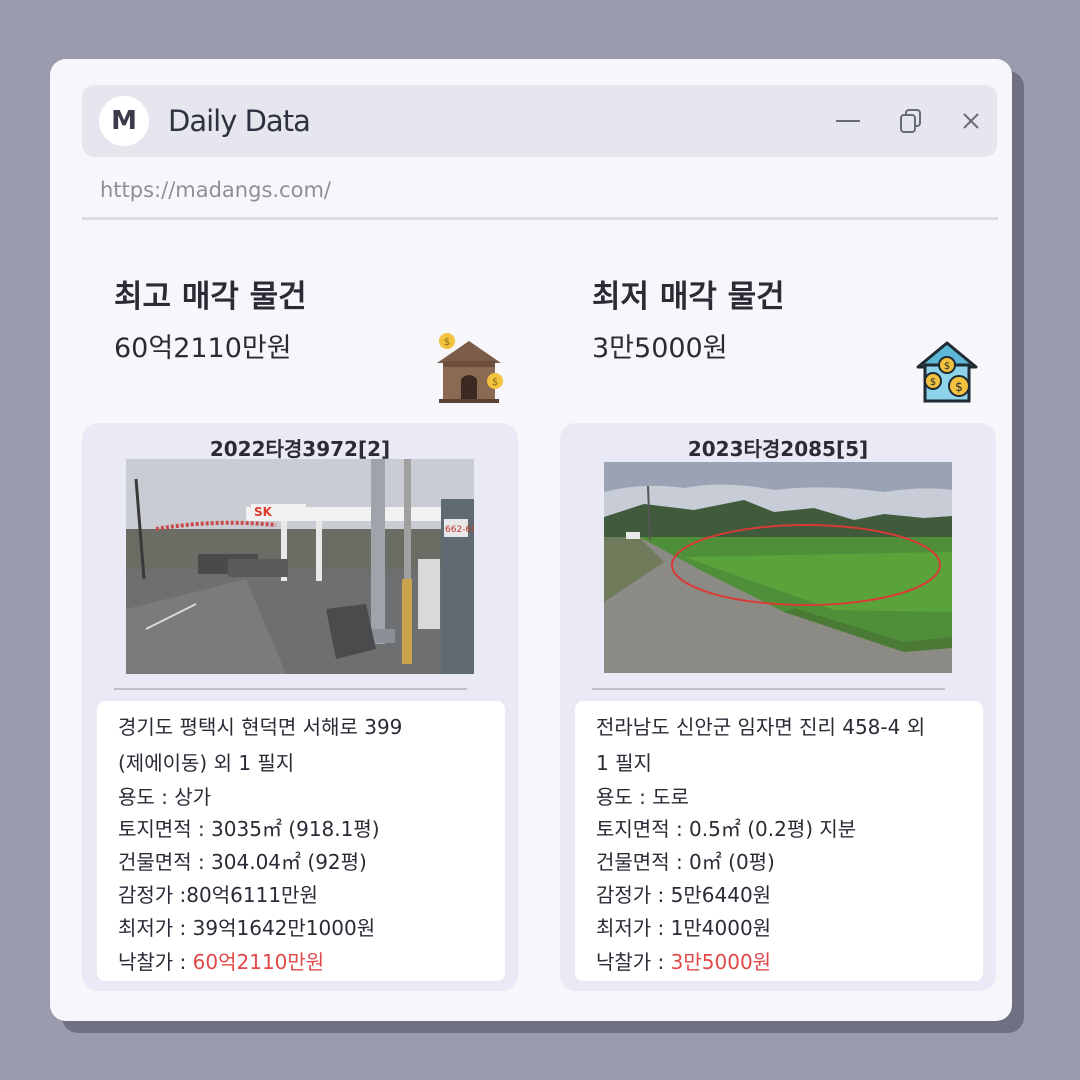  Describe the element at coordinates (684, 928) in the screenshot. I see `minimum-price-text: 최저가 : 1만4000원` at that location.